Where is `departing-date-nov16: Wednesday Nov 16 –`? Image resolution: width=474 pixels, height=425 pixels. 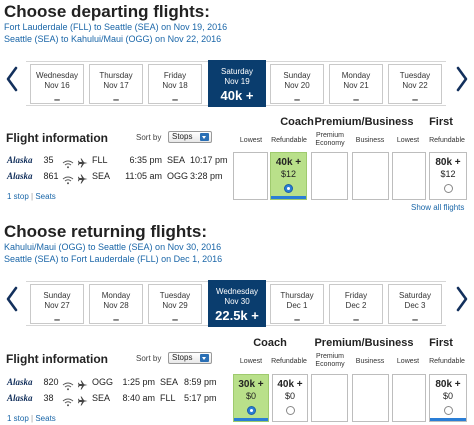
departing-date-nov16: Wednesday Nov 16 – is located at coordinates (57, 85).